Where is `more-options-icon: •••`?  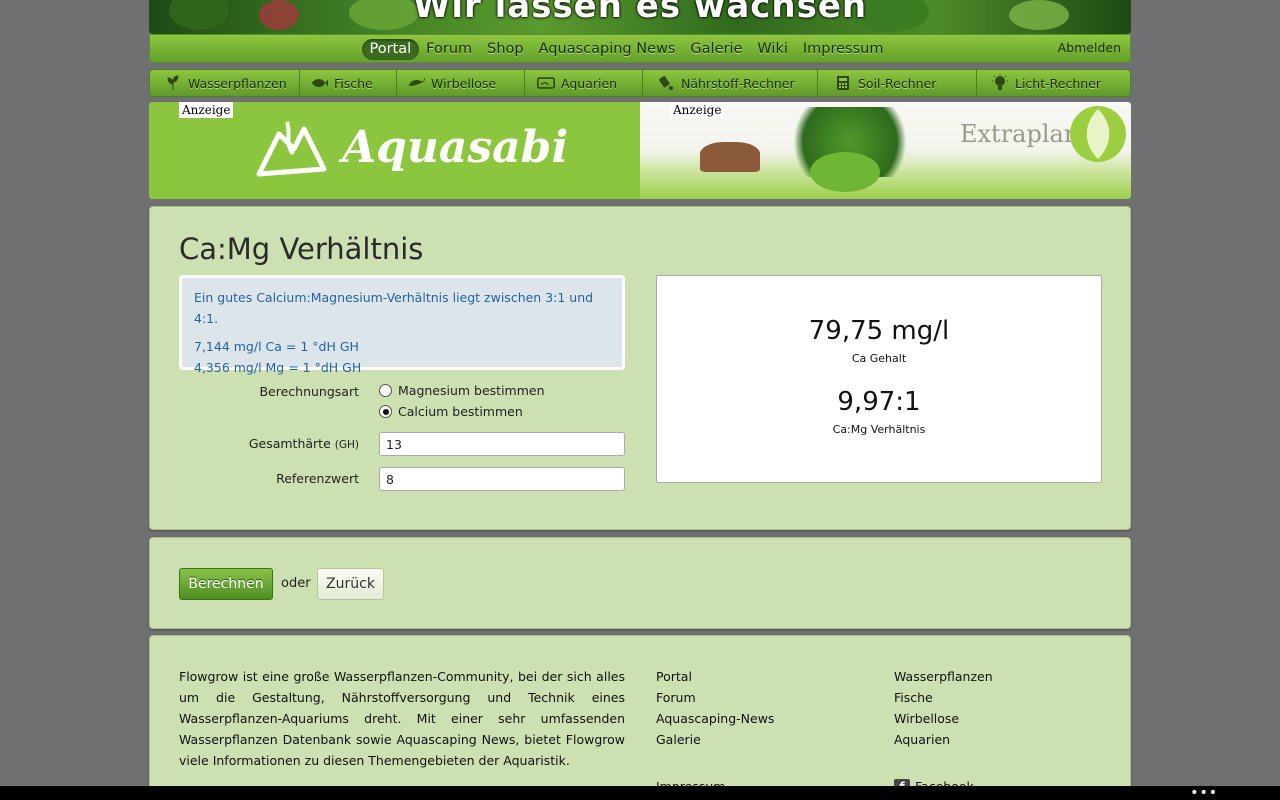 more-options-icon: ••• is located at coordinates (1204, 792).